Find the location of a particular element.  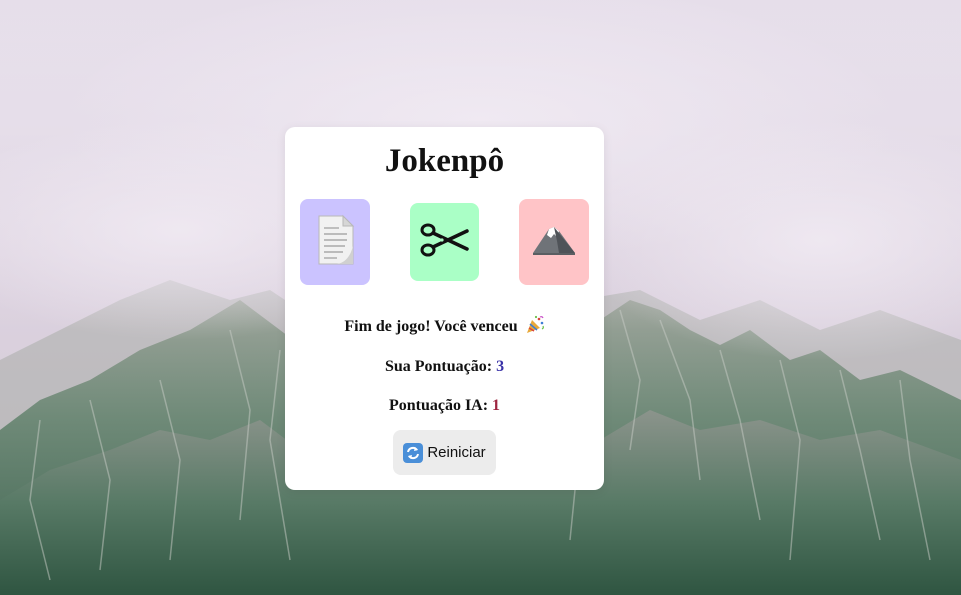

game-title: Jokenpô is located at coordinates (444, 161).